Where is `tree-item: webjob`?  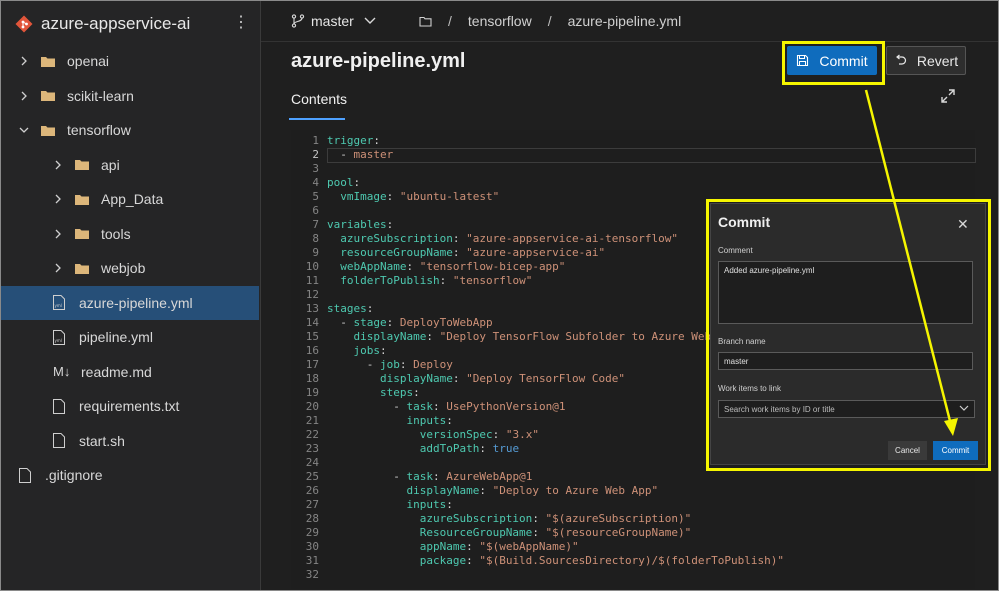 tree-item: webjob is located at coordinates (130, 268).